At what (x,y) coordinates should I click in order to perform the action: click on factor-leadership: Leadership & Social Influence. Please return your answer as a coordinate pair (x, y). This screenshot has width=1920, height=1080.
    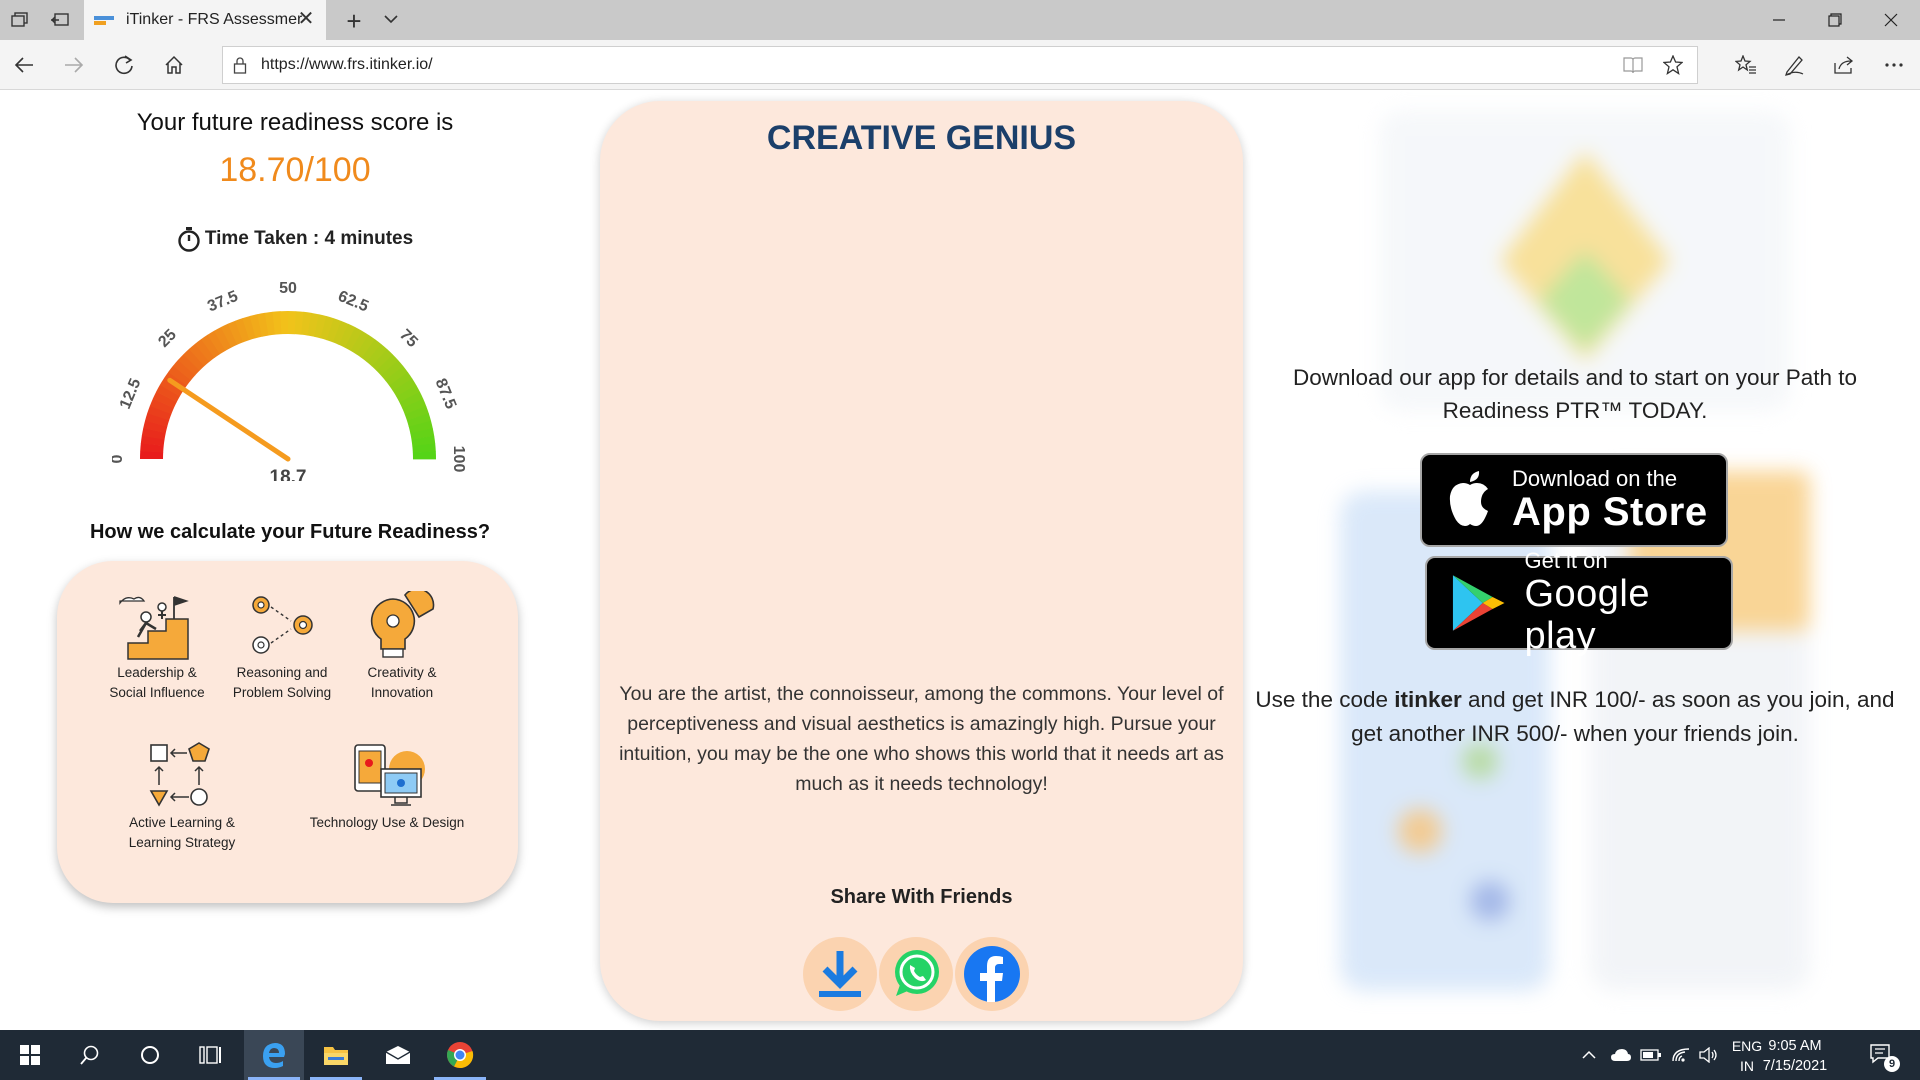
    Looking at the image, I should click on (157, 647).